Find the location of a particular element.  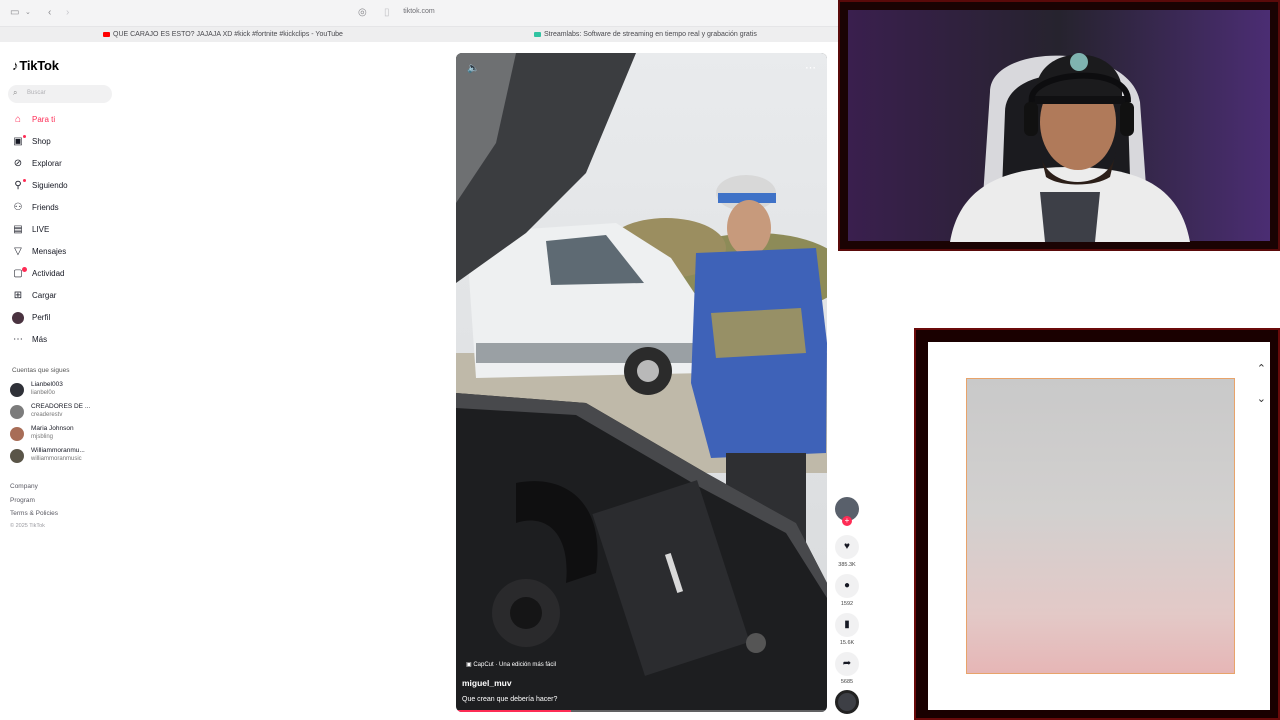

nav-label: Shop is located at coordinates (41, 141).